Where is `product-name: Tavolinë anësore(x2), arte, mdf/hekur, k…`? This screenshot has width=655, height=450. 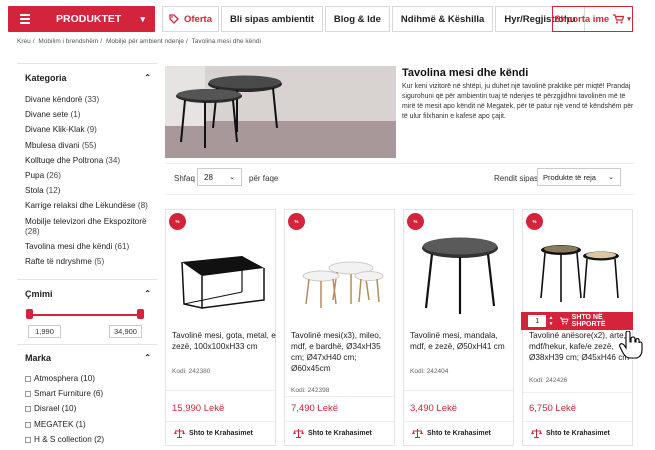
product-name: Tavolinë anësore(x2), arte, mdf/hekur, k… is located at coordinates (581, 346).